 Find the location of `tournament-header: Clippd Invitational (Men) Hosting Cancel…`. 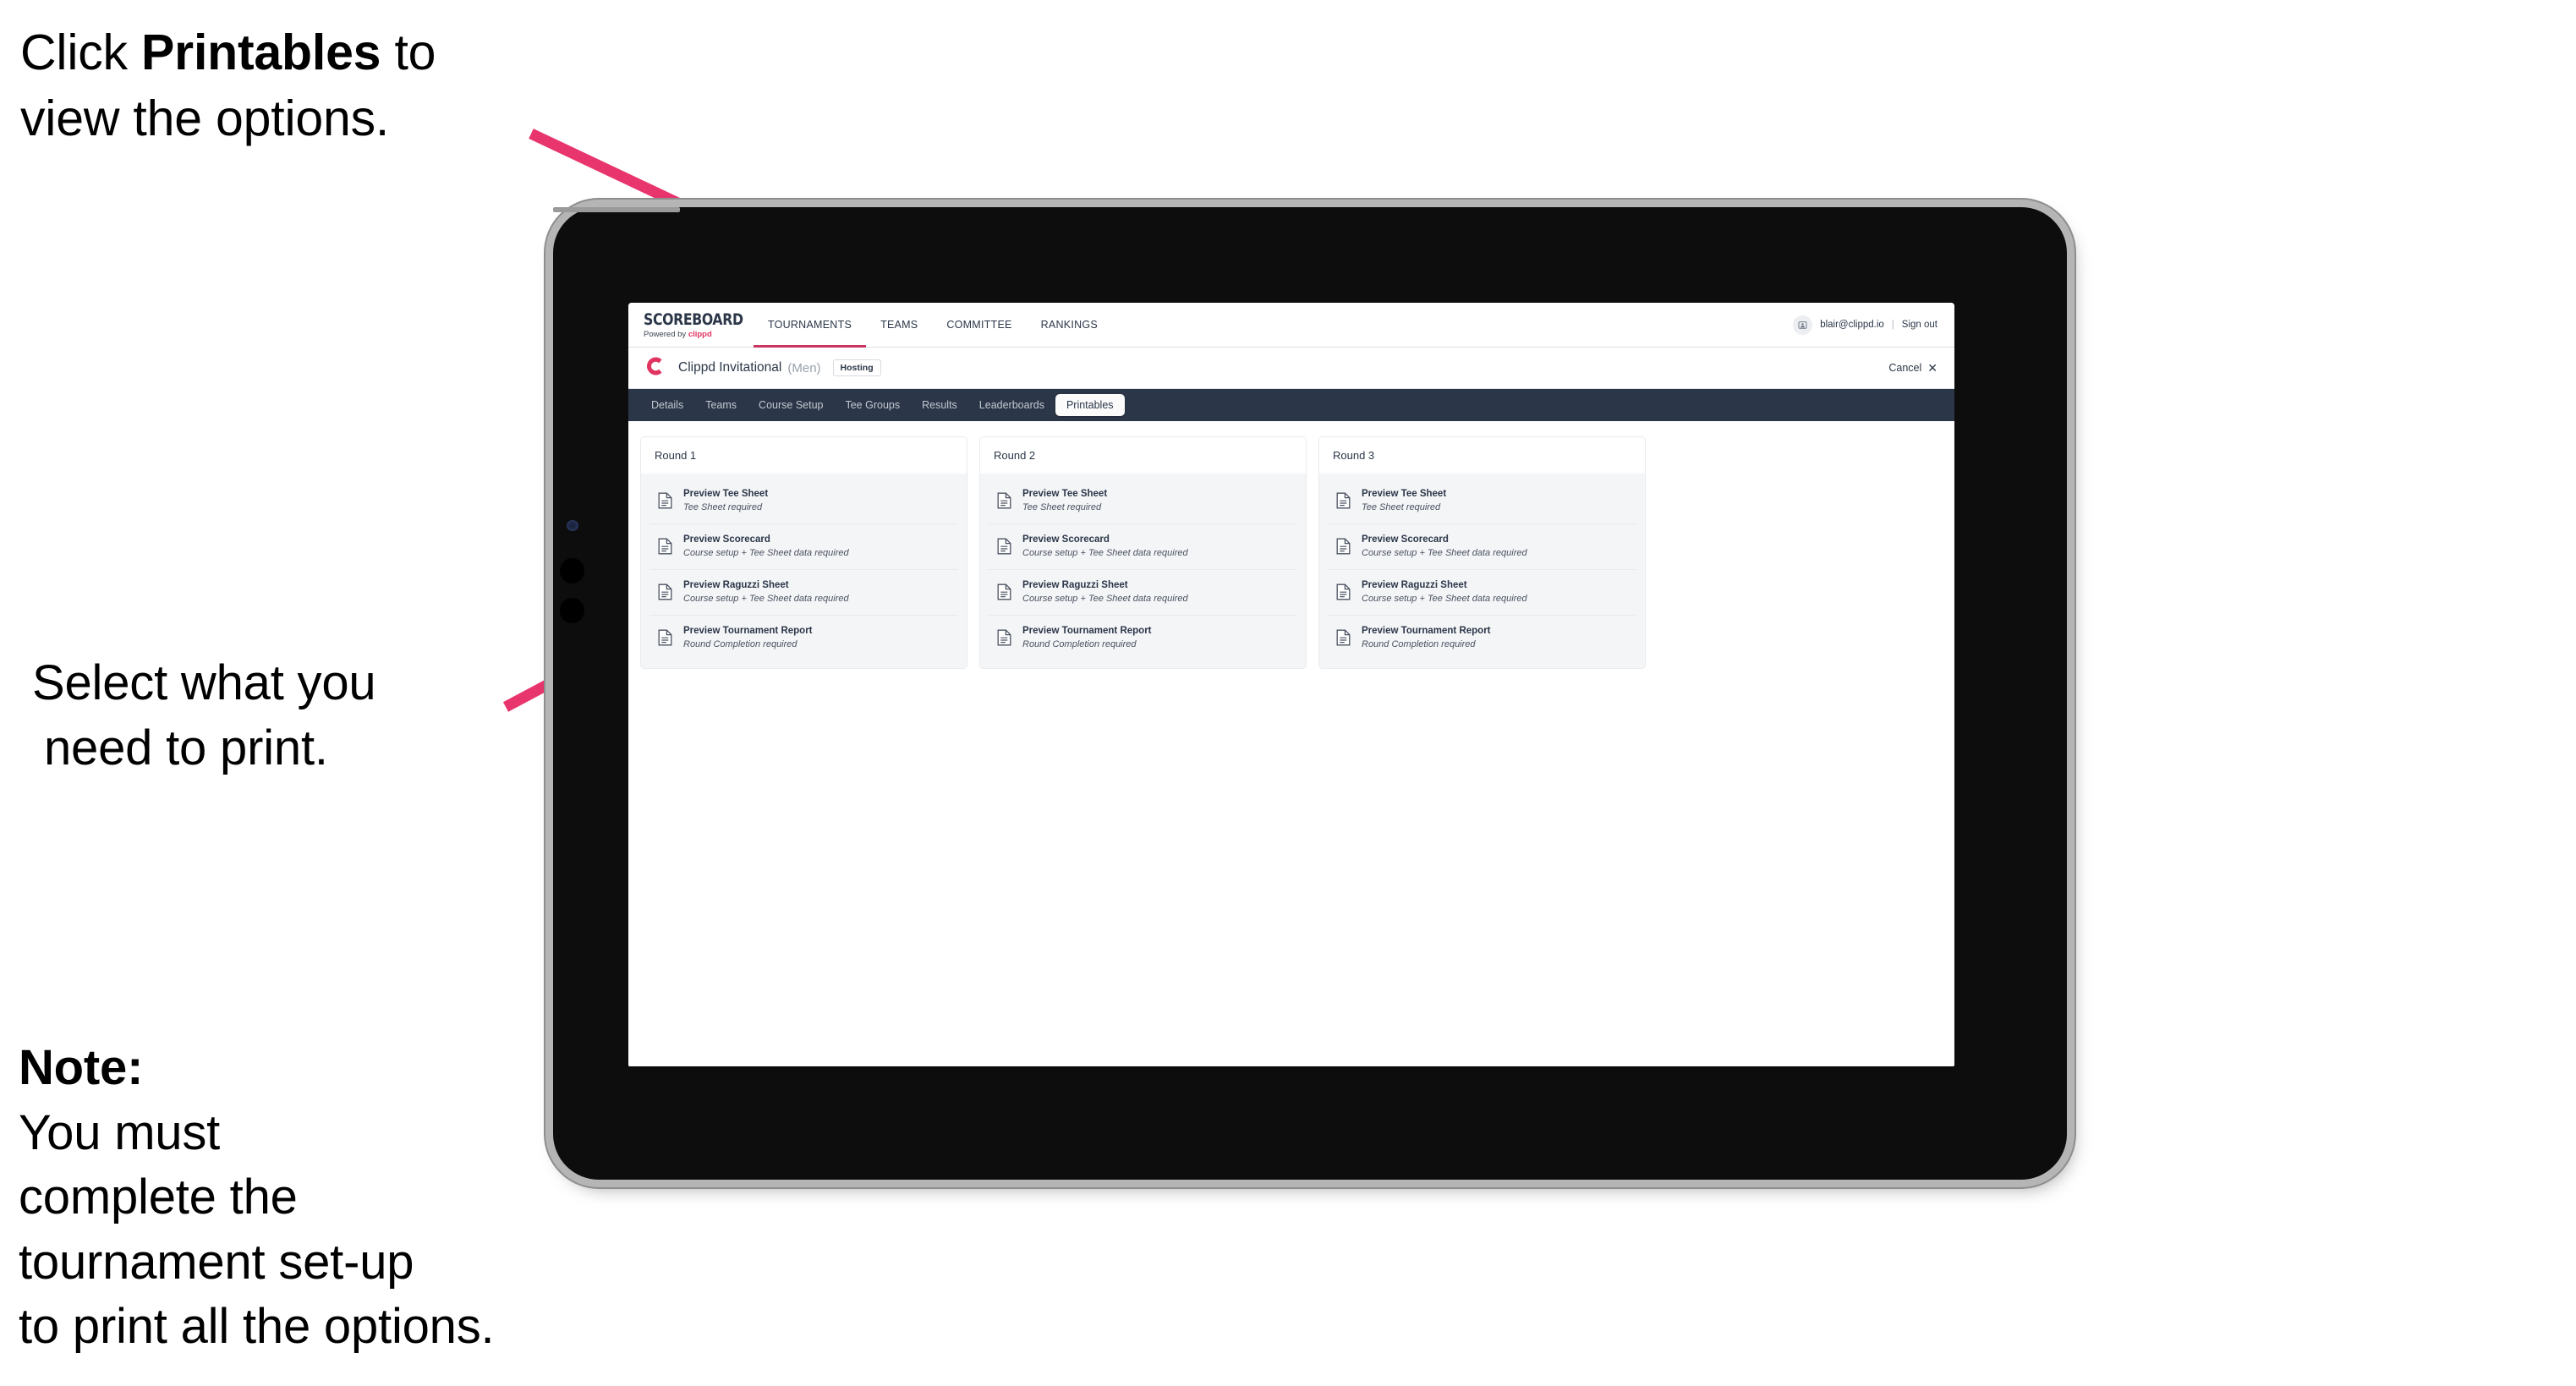

tournament-header: Clippd Invitational (Men) Hosting Cancel… is located at coordinates (1291, 368).